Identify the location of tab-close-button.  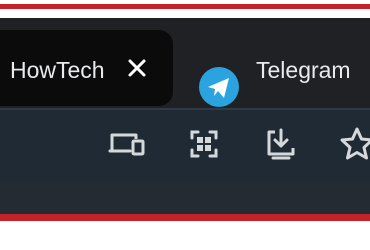
(137, 68).